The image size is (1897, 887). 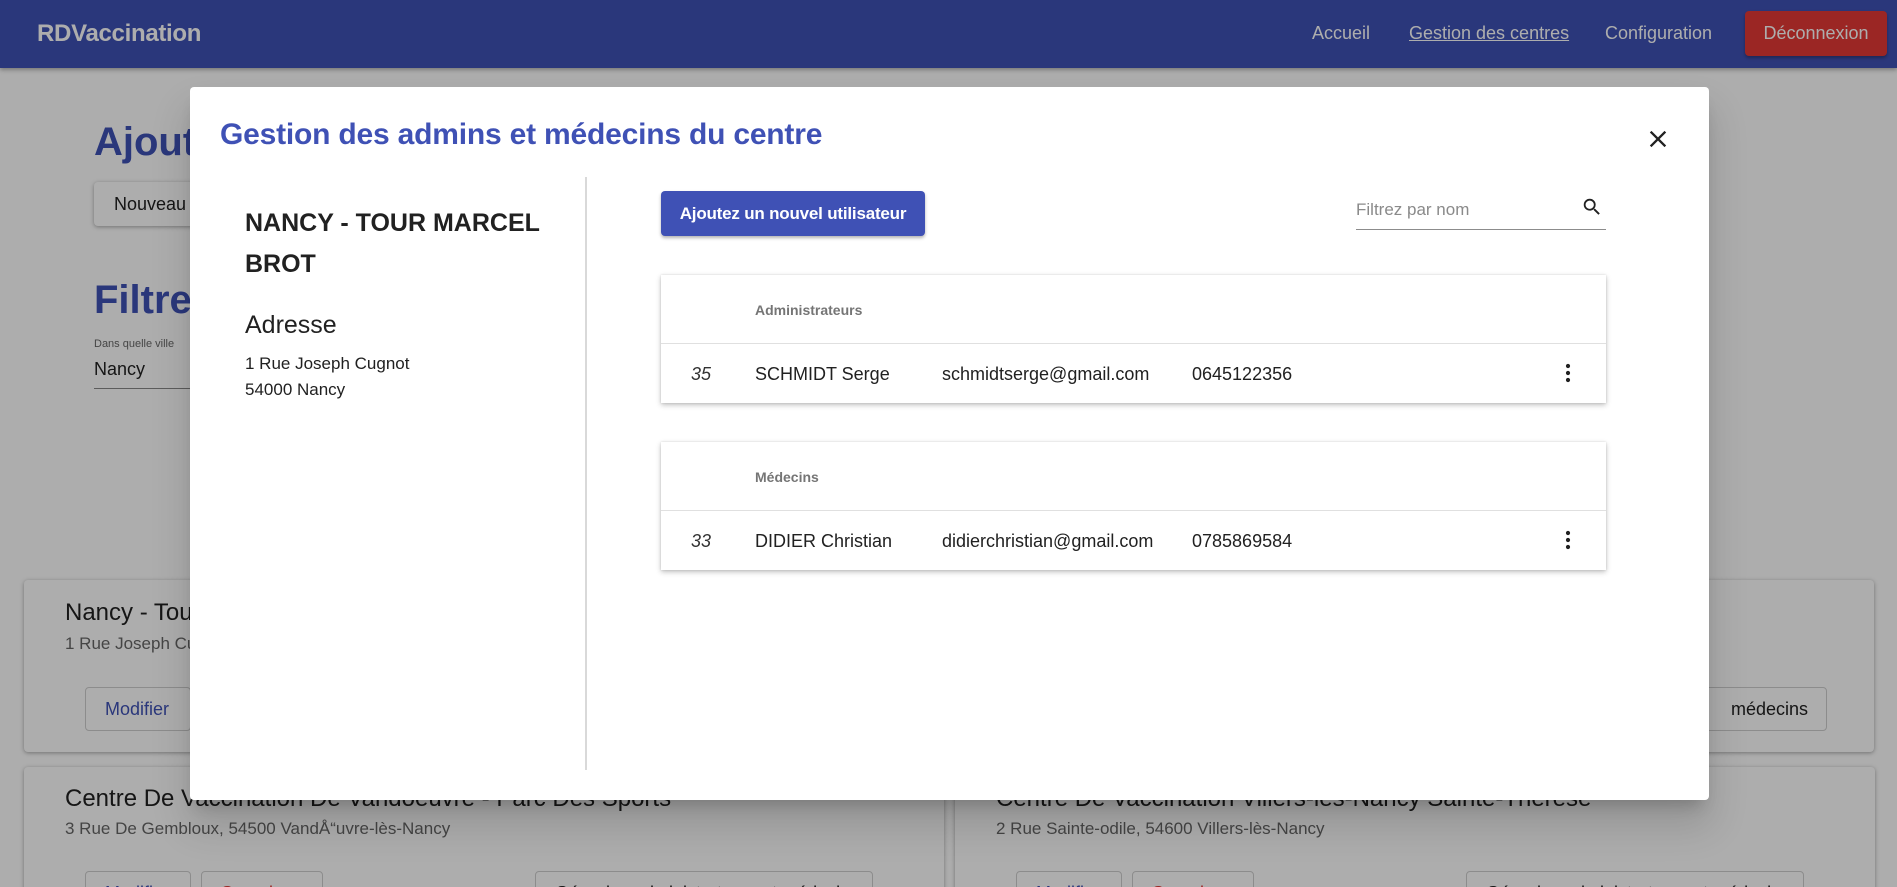 I want to click on admins-table-header: Administrateurs, so click(x=1133, y=309).